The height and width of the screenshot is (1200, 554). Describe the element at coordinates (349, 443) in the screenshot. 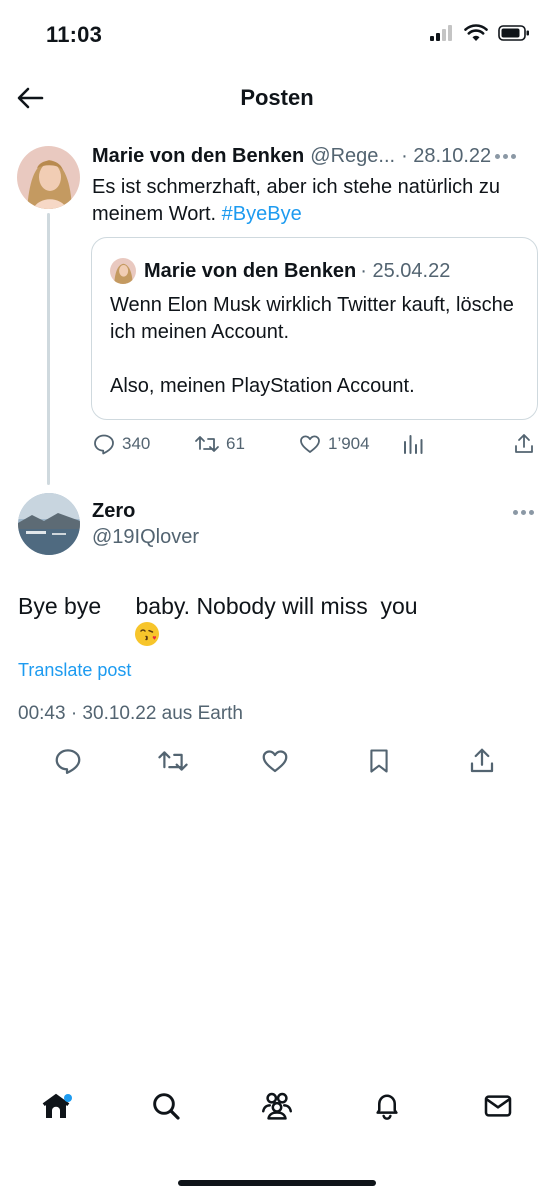

I see `like-count: 1’904` at that location.